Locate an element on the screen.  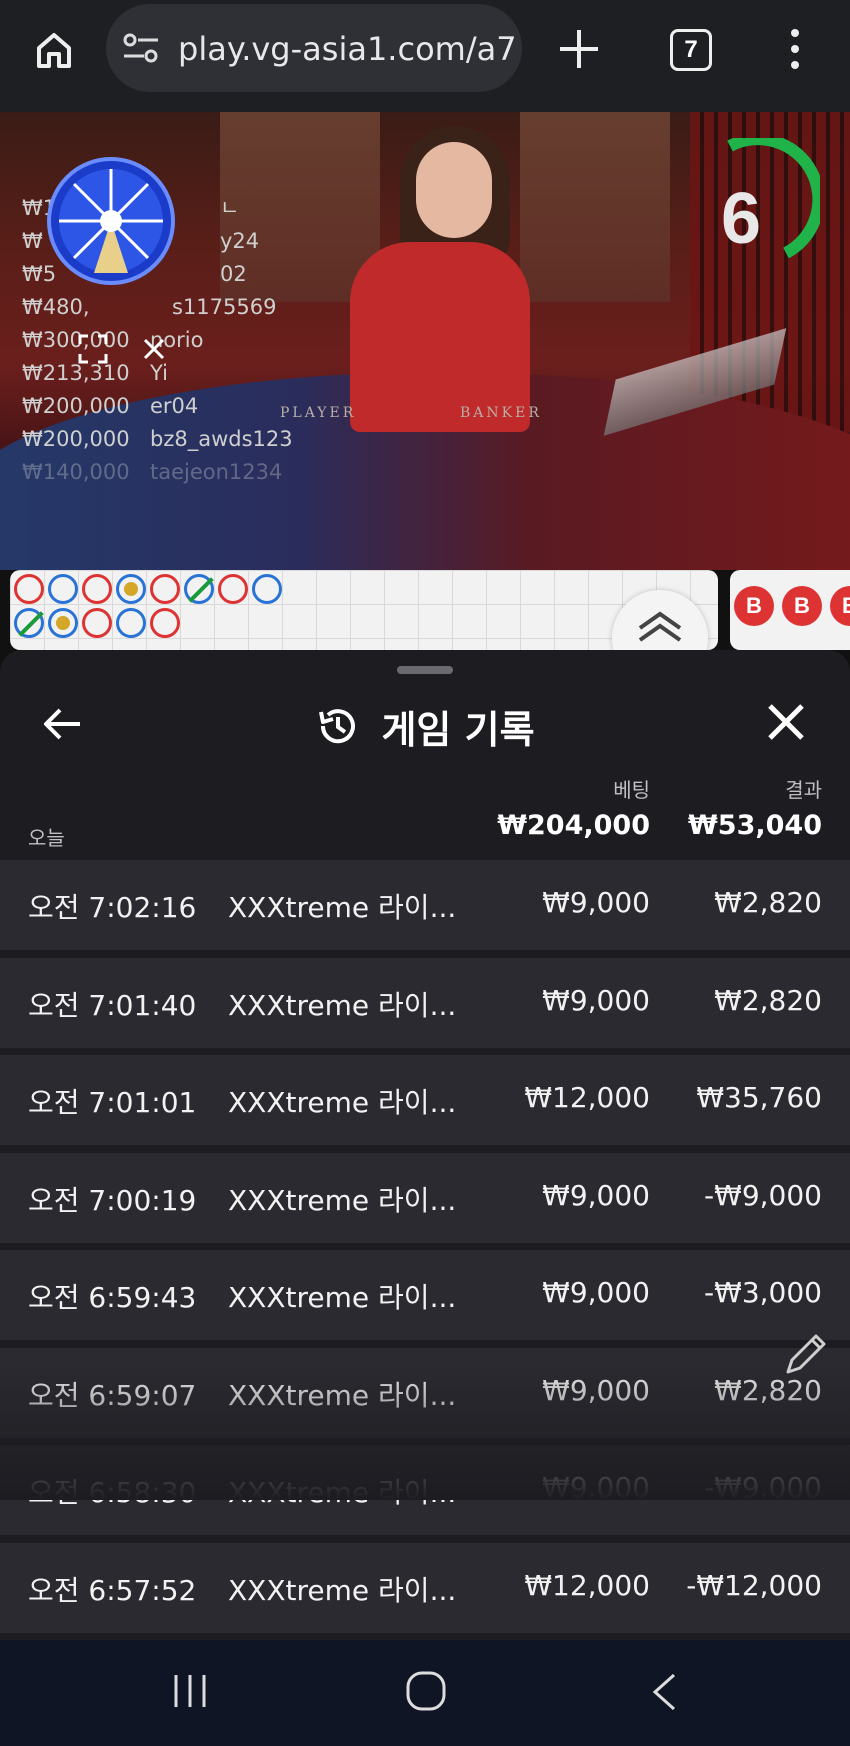
home-button is located at coordinates (54, 50).